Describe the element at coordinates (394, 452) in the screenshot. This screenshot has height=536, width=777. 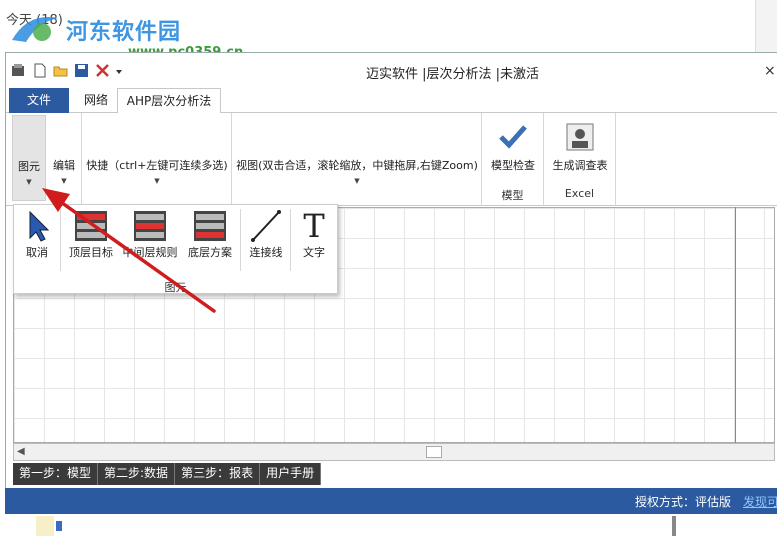
I see `horizontal-scrollbar: ◀` at that location.